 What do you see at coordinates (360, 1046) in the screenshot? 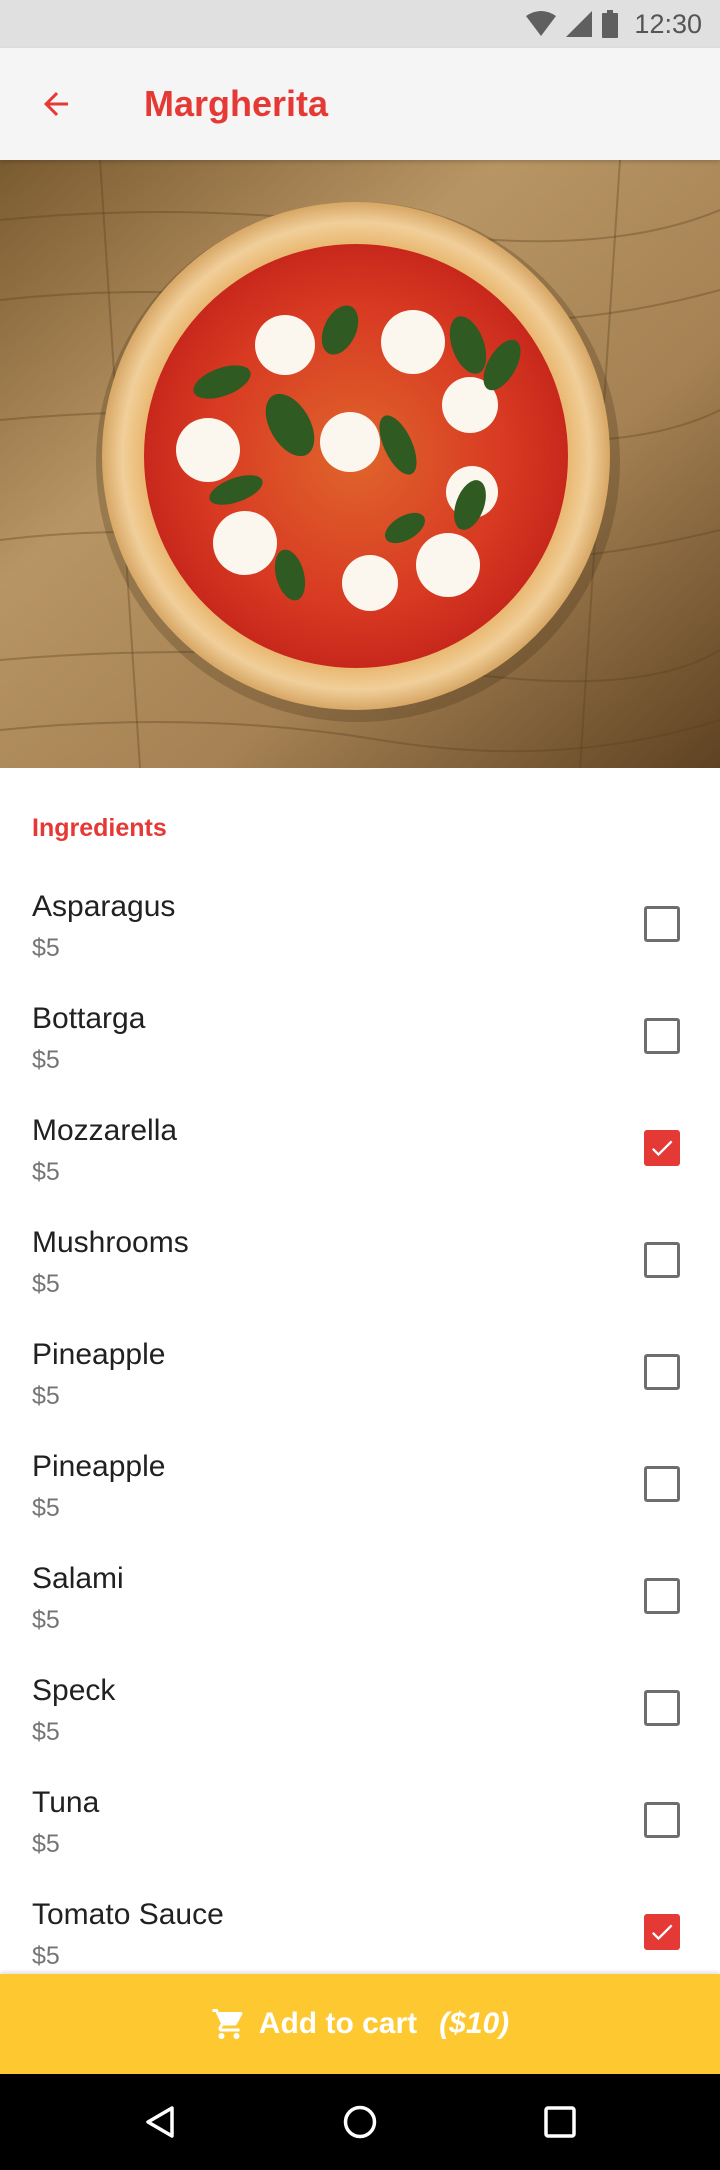
I see `ingredient-row: Bottarga $5` at bounding box center [360, 1046].